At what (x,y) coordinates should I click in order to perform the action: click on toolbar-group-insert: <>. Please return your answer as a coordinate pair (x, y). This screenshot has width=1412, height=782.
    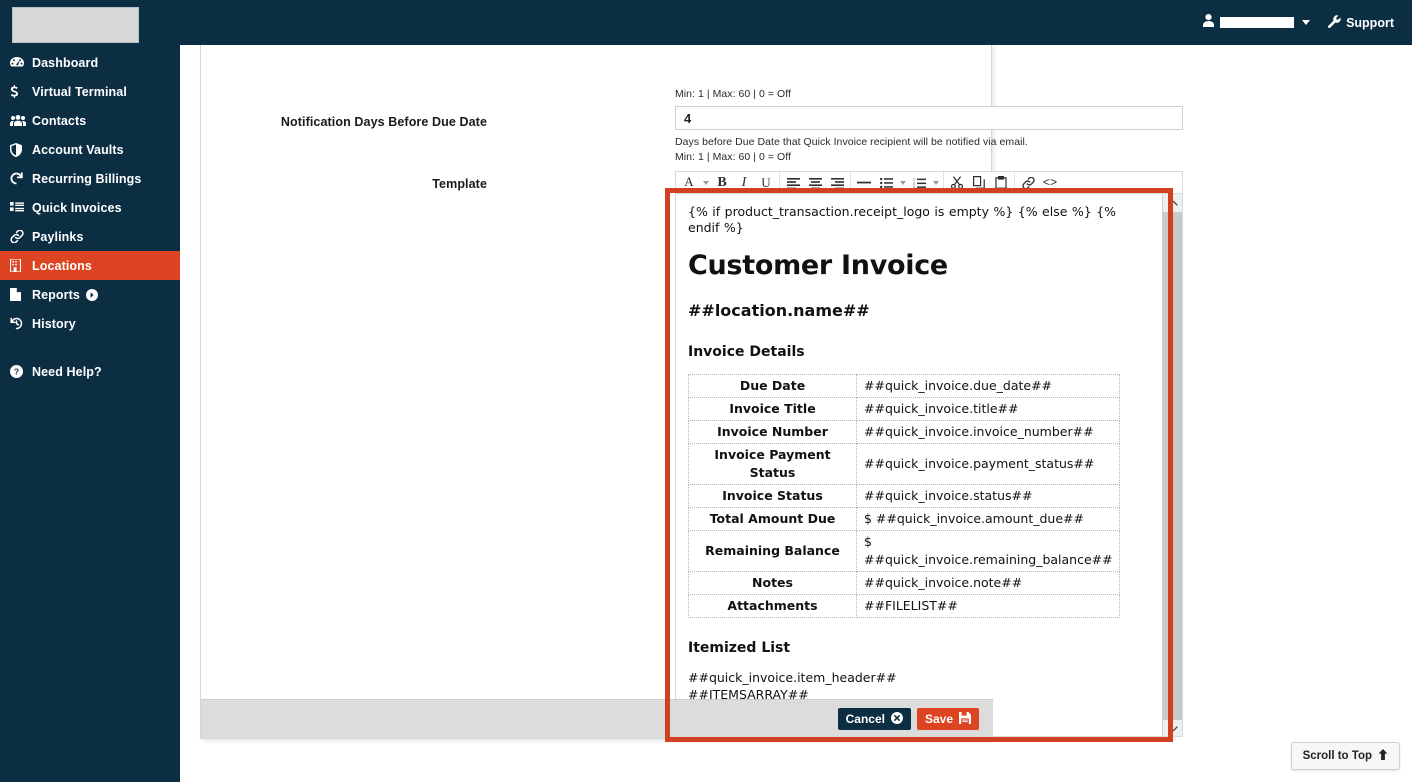
    Looking at the image, I should click on (1039, 183).